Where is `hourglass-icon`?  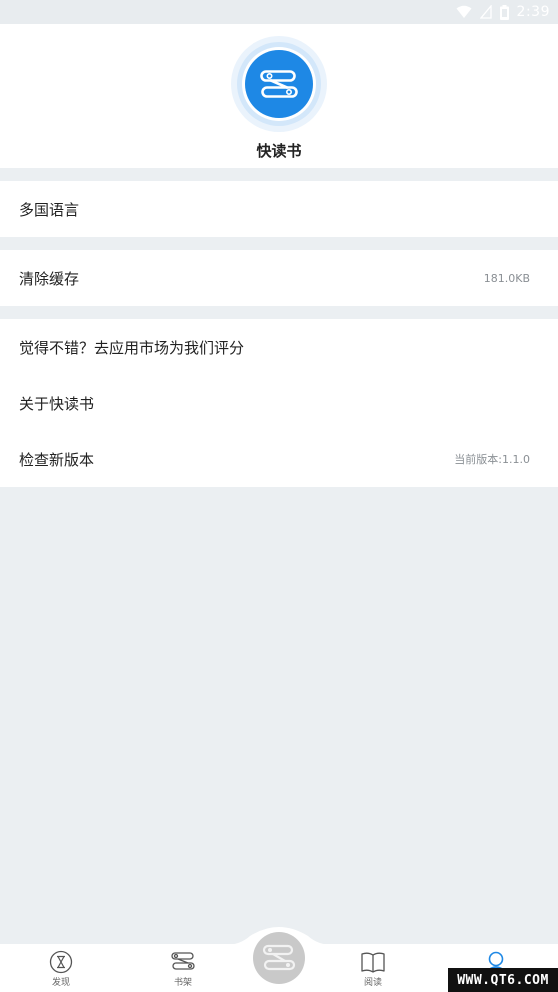
hourglass-icon is located at coordinates (61, 962).